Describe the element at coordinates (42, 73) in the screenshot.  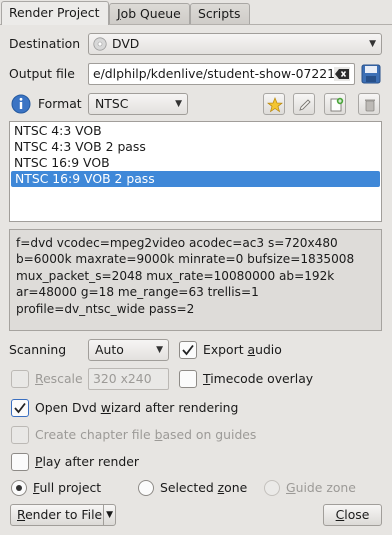
I see `output-file-label: Output file` at that location.